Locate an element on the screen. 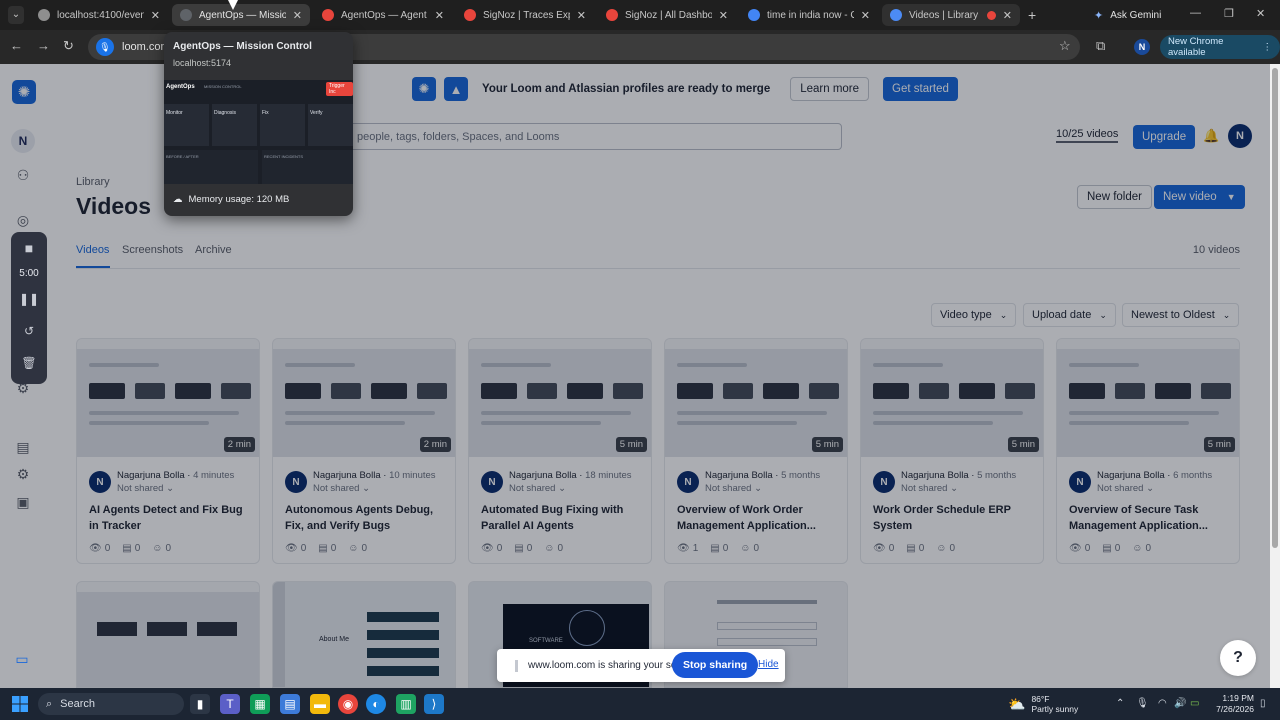 The image size is (1280, 720). vscode-icon: ⟩ is located at coordinates (434, 704).